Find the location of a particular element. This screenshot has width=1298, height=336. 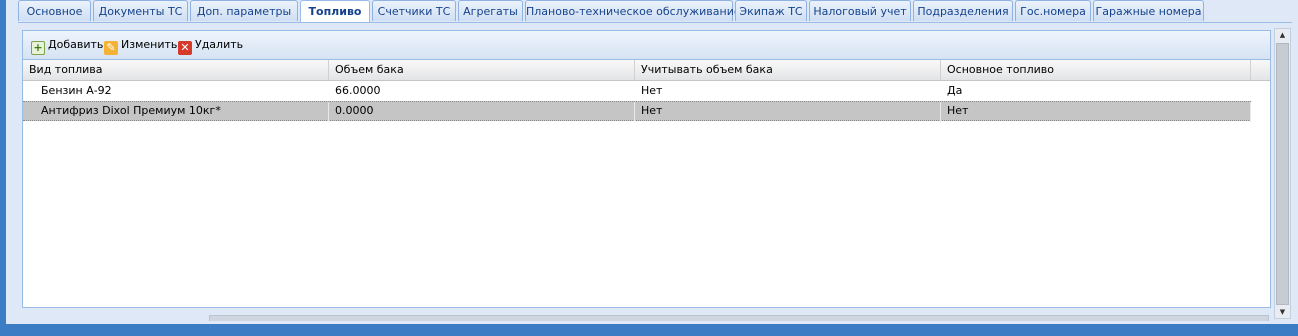

cell-fuel-type: Антифриз Dixol Премиум 10кг* is located at coordinates (176, 112).